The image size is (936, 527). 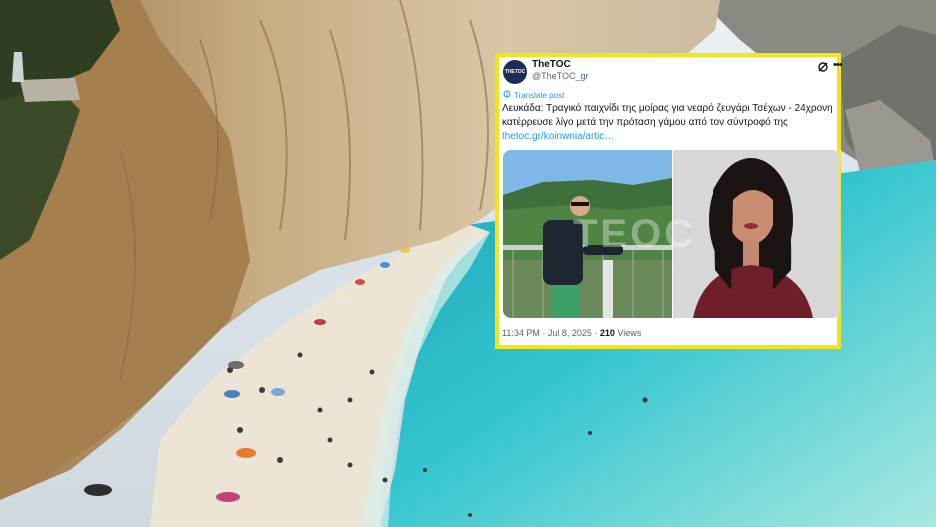 What do you see at coordinates (539, 95) in the screenshot?
I see `translate-label: Translate post` at bounding box center [539, 95].